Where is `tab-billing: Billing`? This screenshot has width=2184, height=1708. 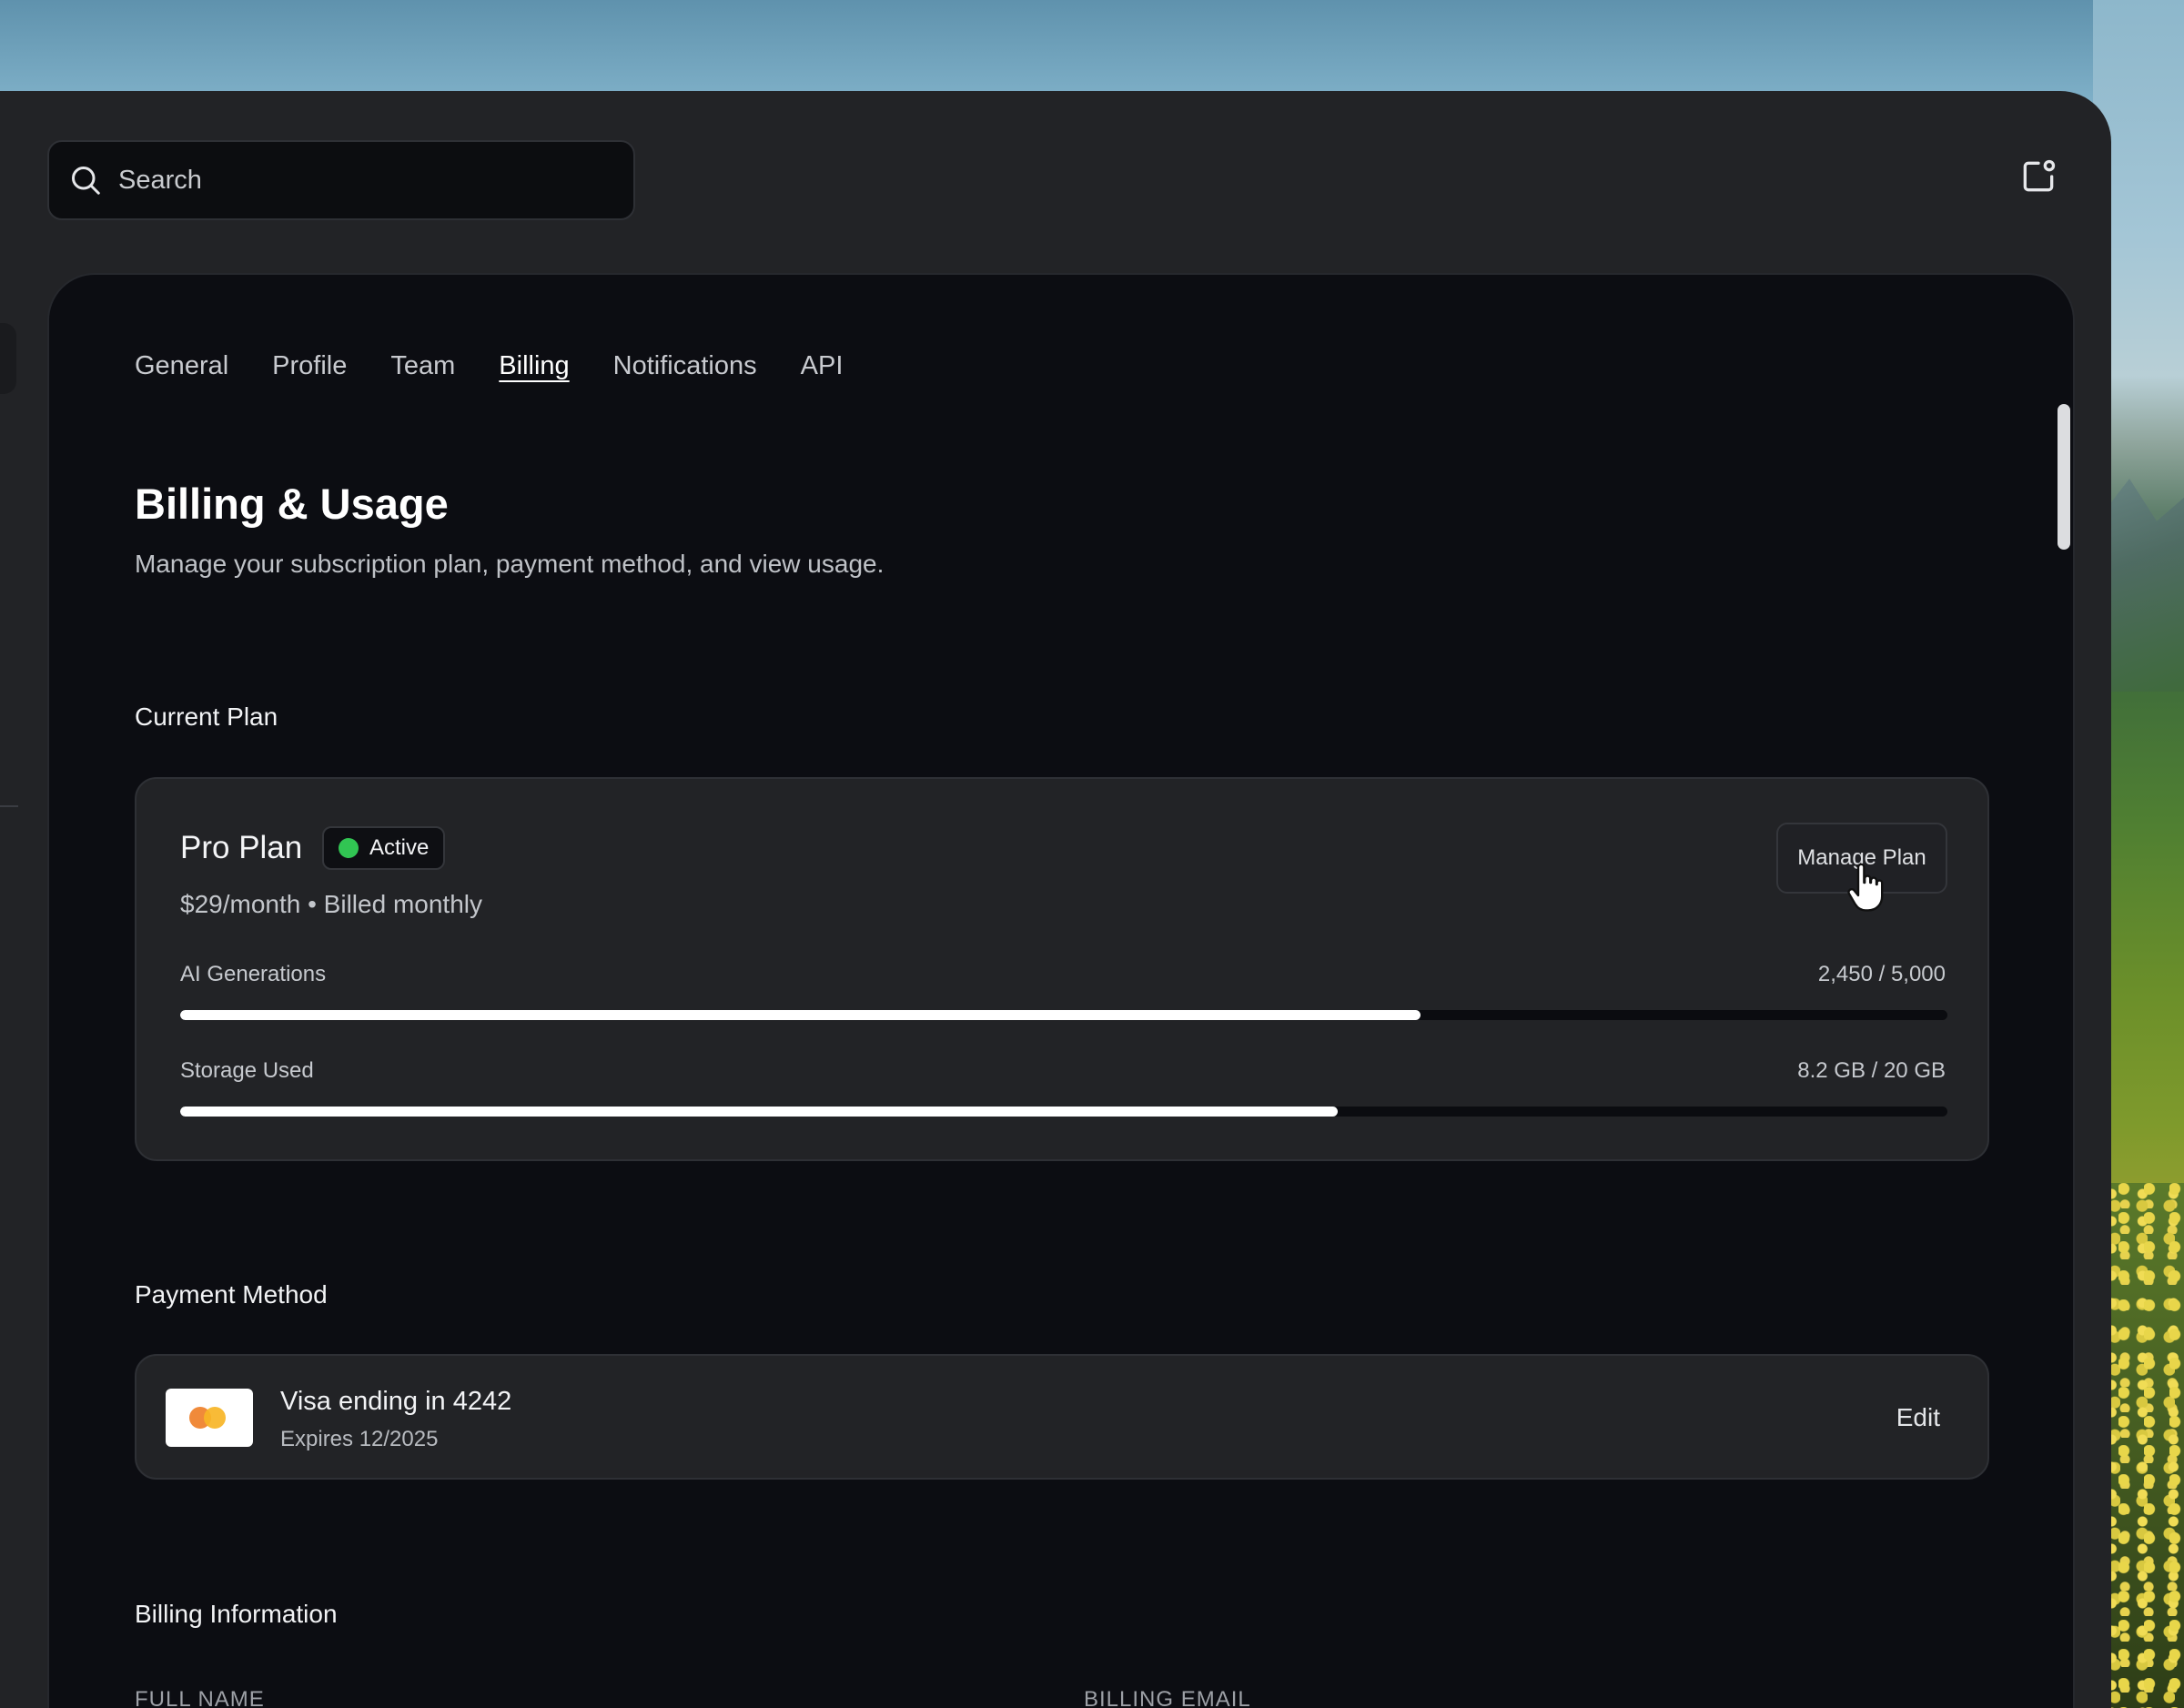
tab-billing: Billing is located at coordinates (534, 366).